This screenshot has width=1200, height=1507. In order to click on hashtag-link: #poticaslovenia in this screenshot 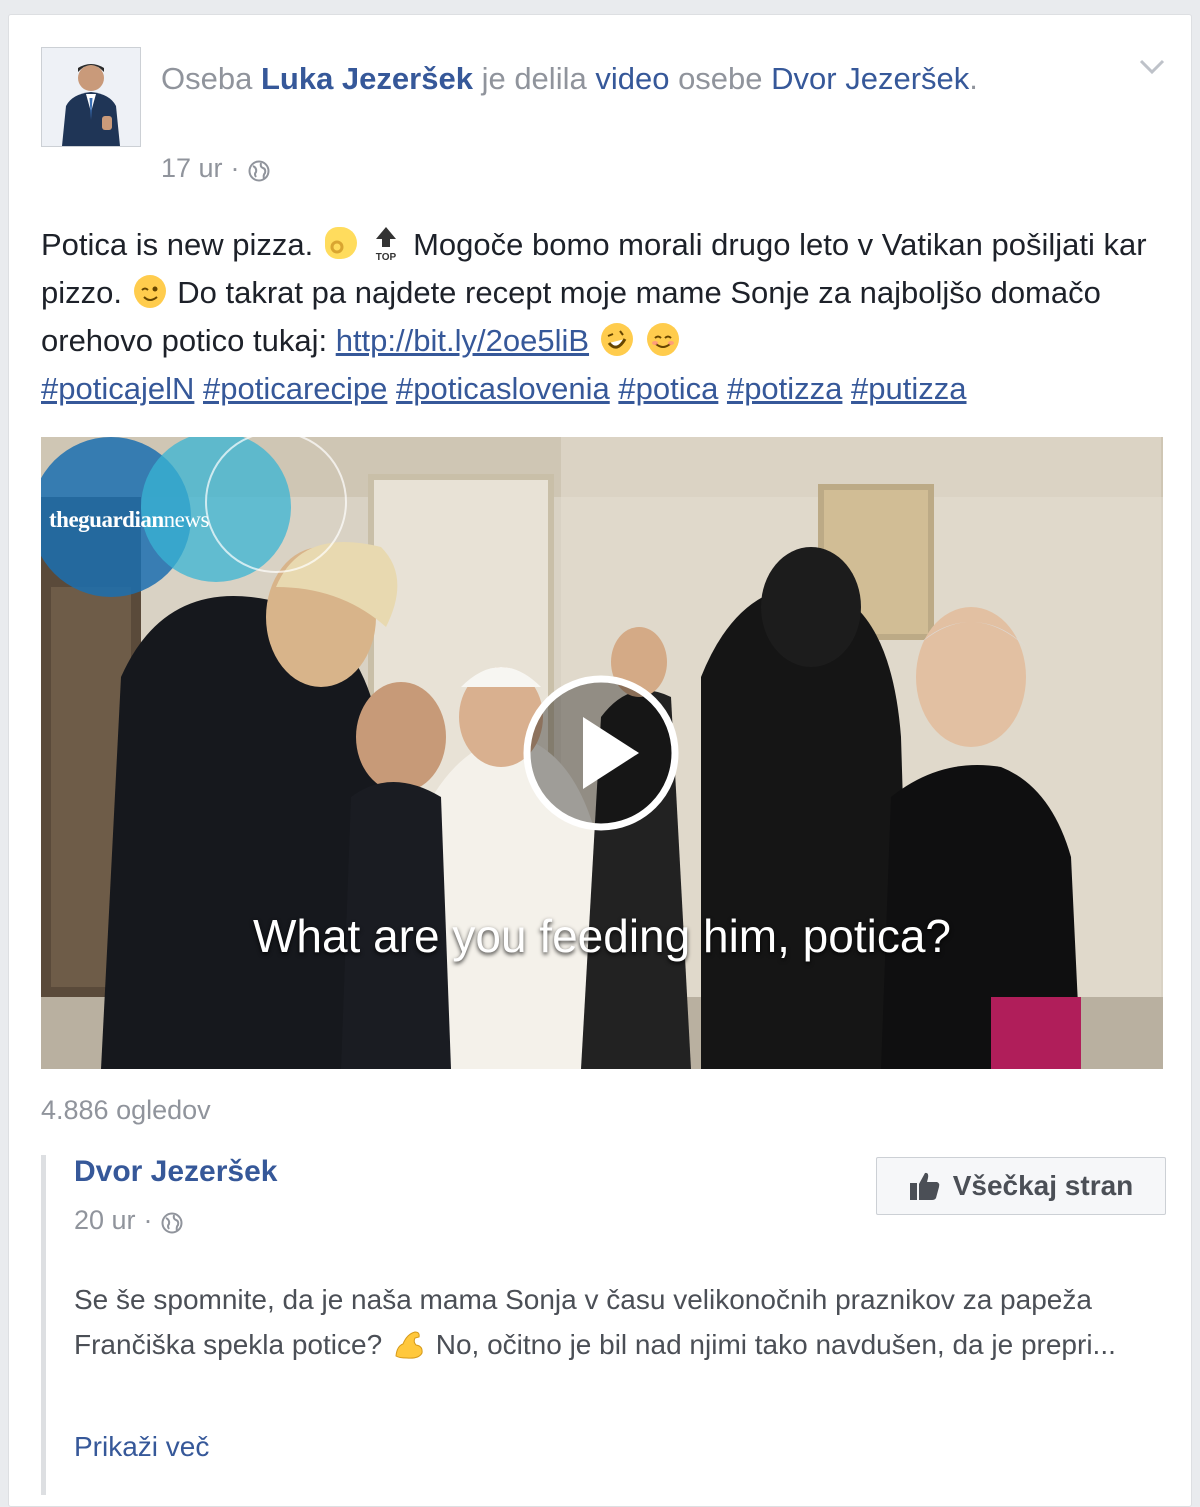, I will do `click(503, 388)`.